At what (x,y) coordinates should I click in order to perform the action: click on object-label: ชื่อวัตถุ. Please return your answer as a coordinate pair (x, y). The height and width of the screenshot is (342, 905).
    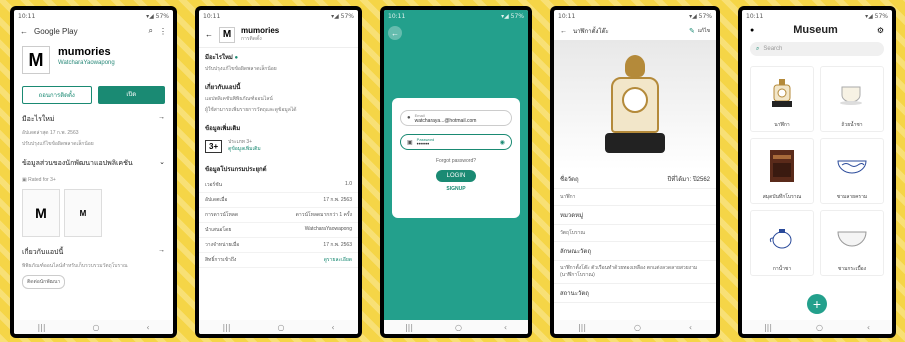
    Looking at the image, I should click on (569, 180).